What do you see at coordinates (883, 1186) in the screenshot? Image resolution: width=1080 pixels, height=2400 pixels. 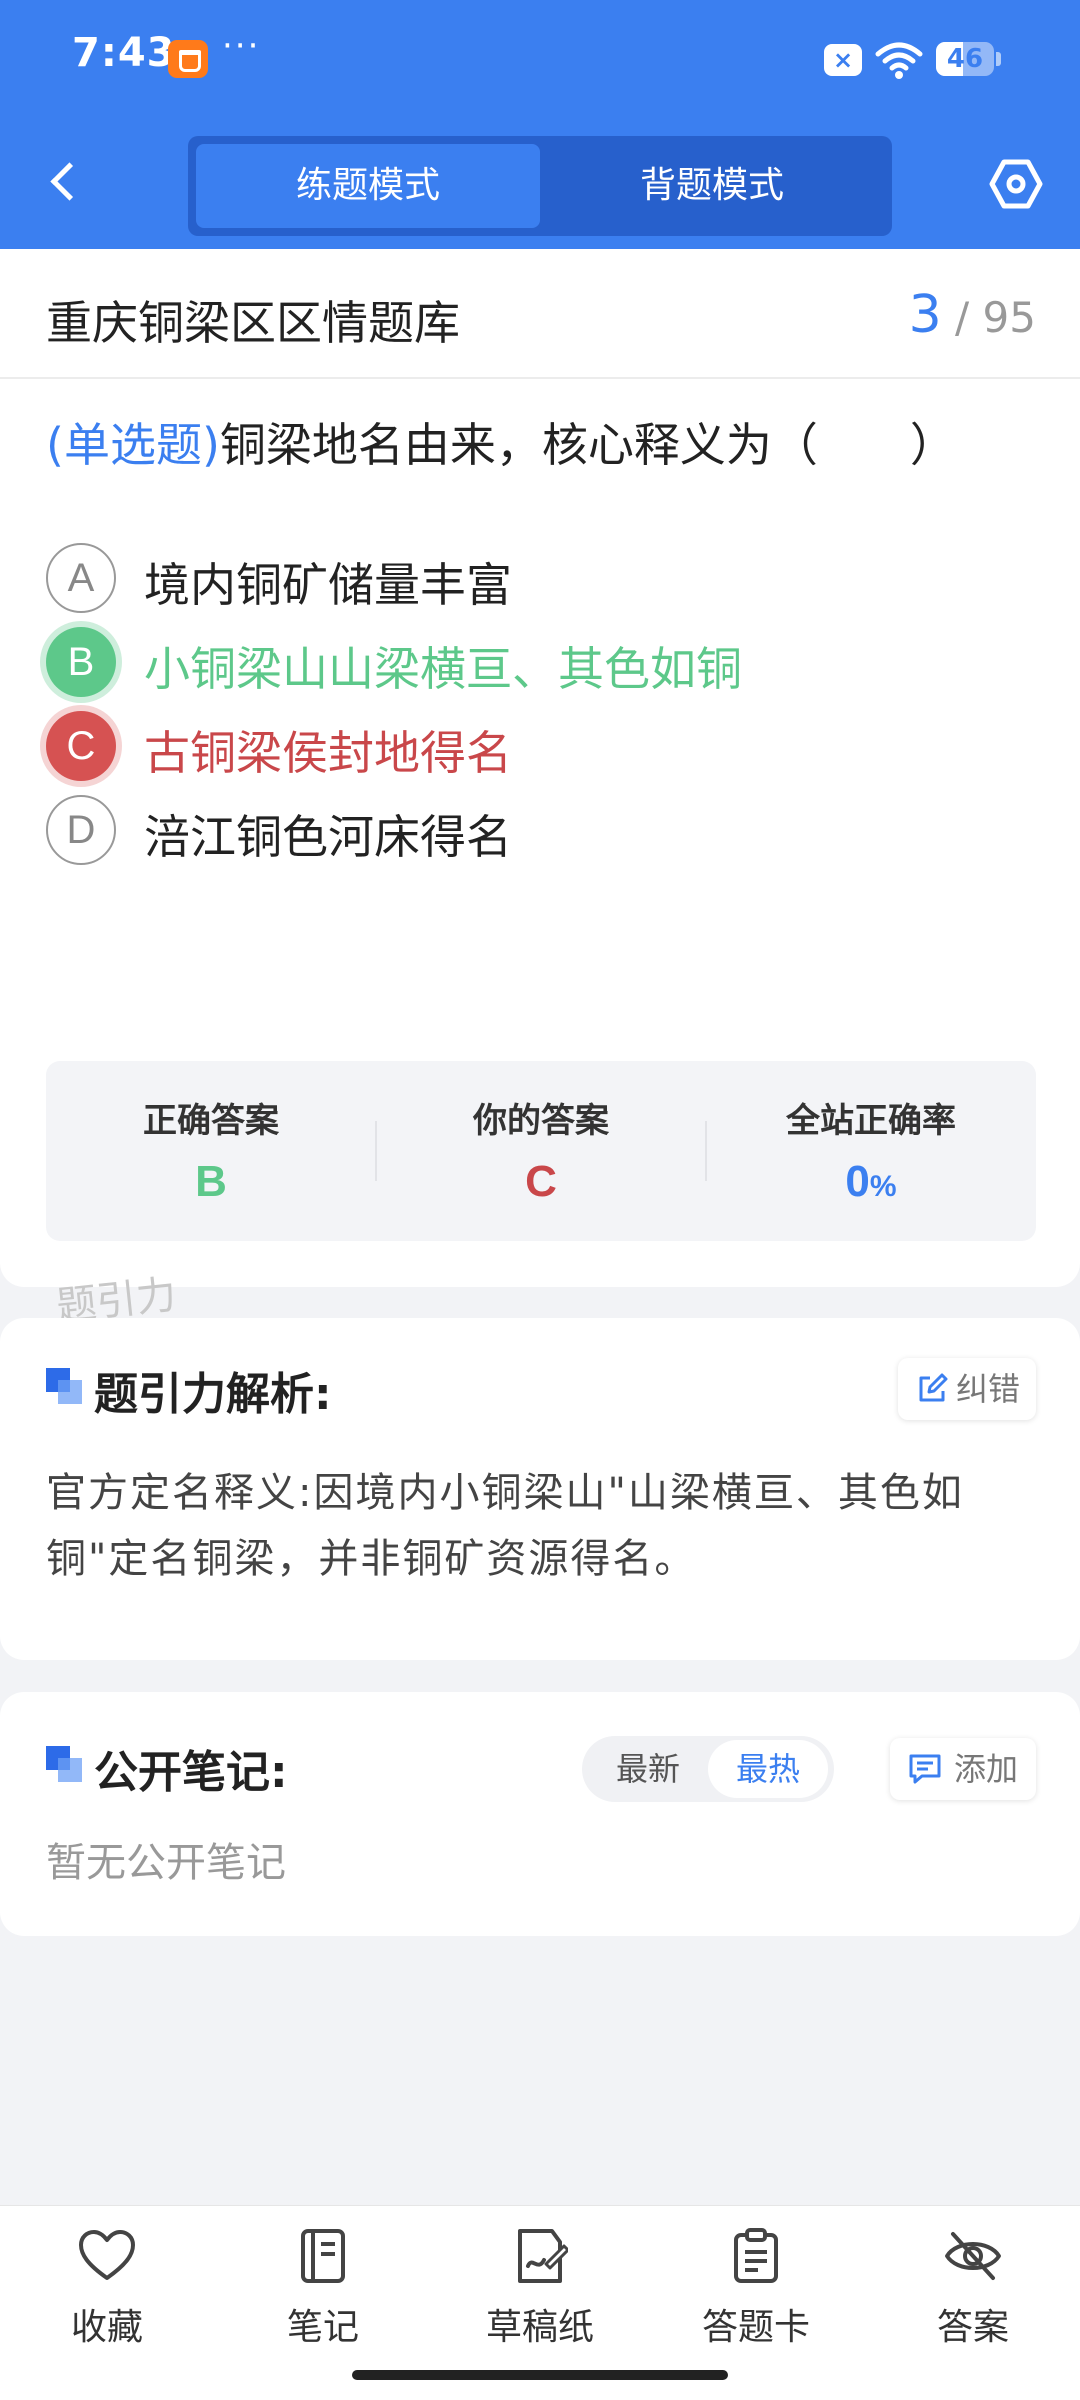 I see `accuracy-unit: %` at bounding box center [883, 1186].